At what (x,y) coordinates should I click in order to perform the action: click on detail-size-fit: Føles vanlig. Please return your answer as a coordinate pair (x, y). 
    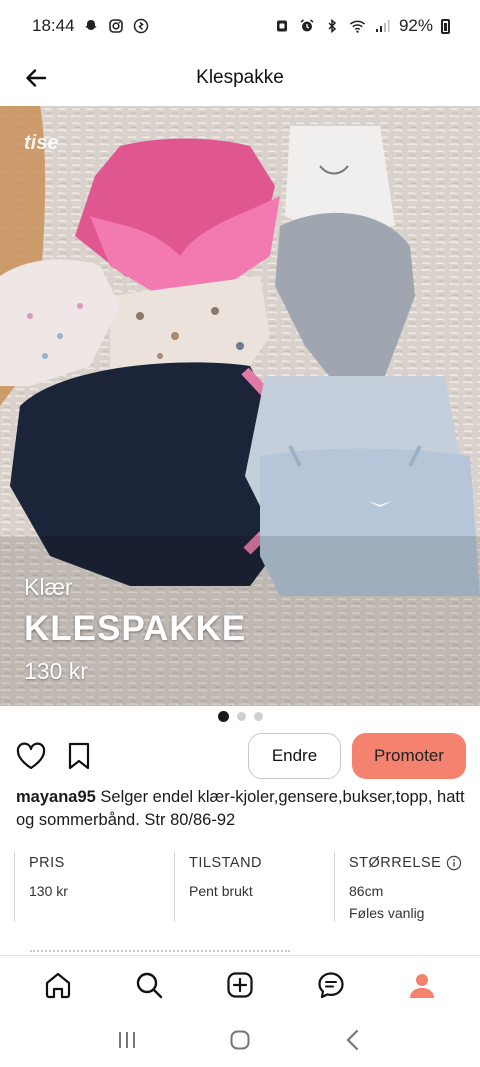
    Looking at the image, I should click on (387, 913).